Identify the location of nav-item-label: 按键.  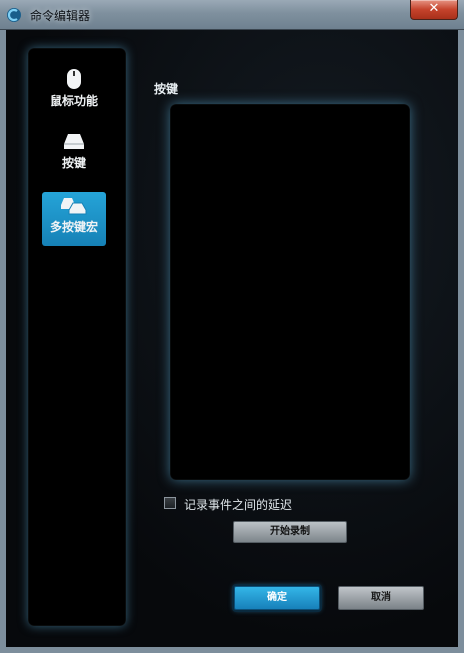
(73, 163).